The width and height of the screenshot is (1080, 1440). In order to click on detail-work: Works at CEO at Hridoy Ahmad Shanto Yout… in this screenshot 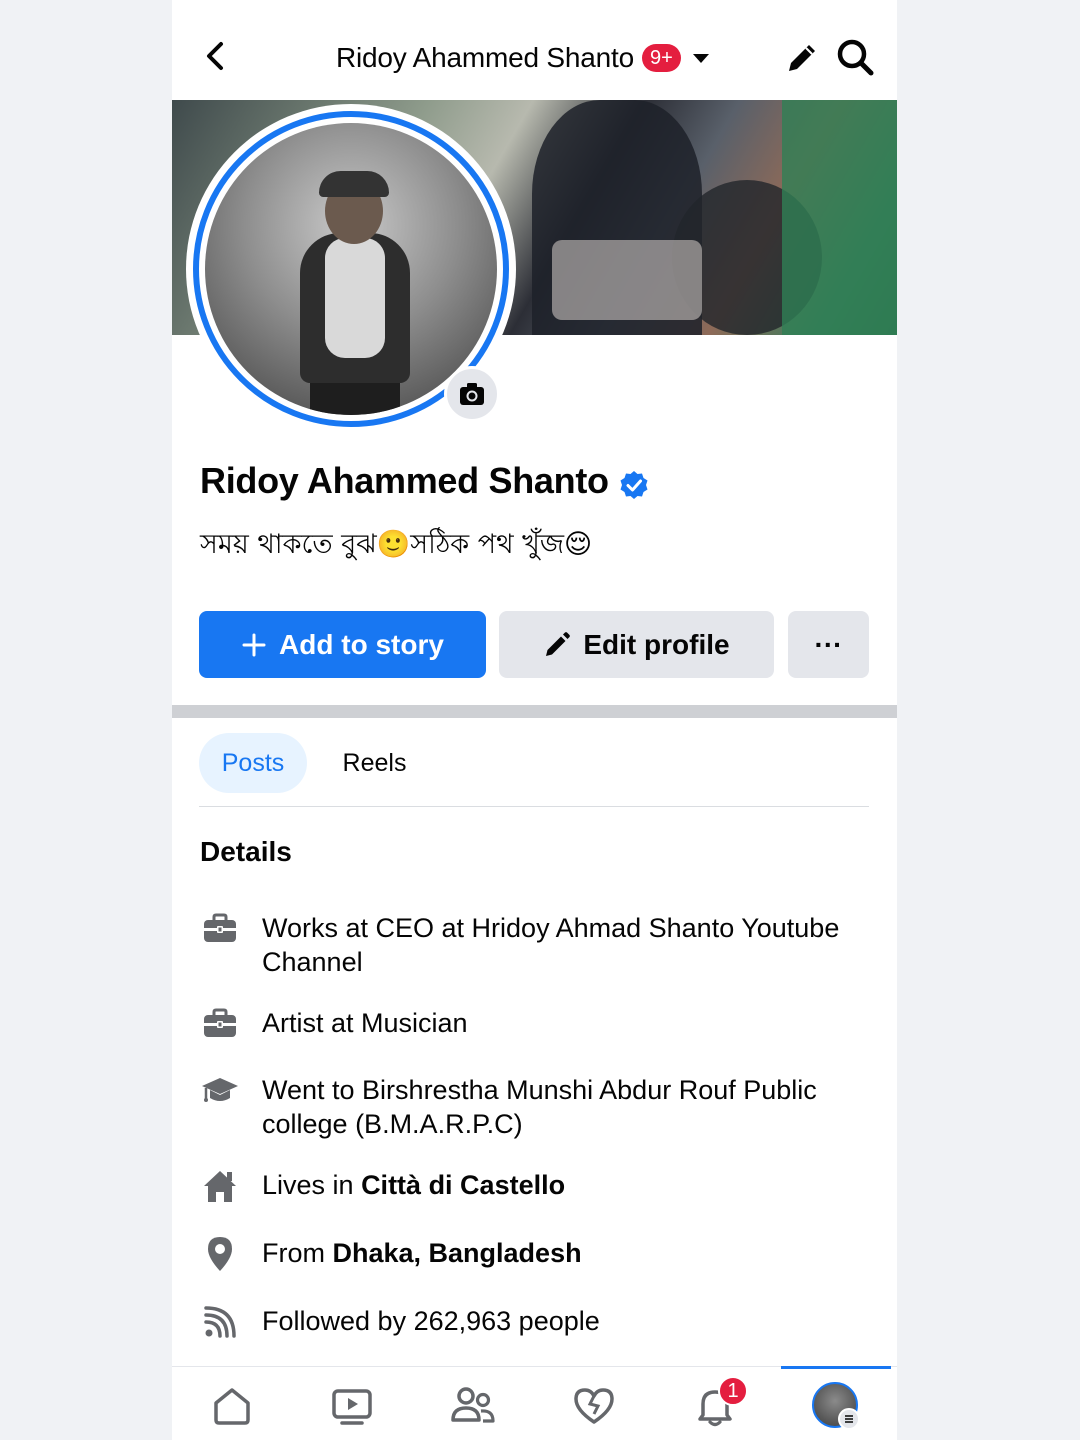, I will do `click(530, 945)`.